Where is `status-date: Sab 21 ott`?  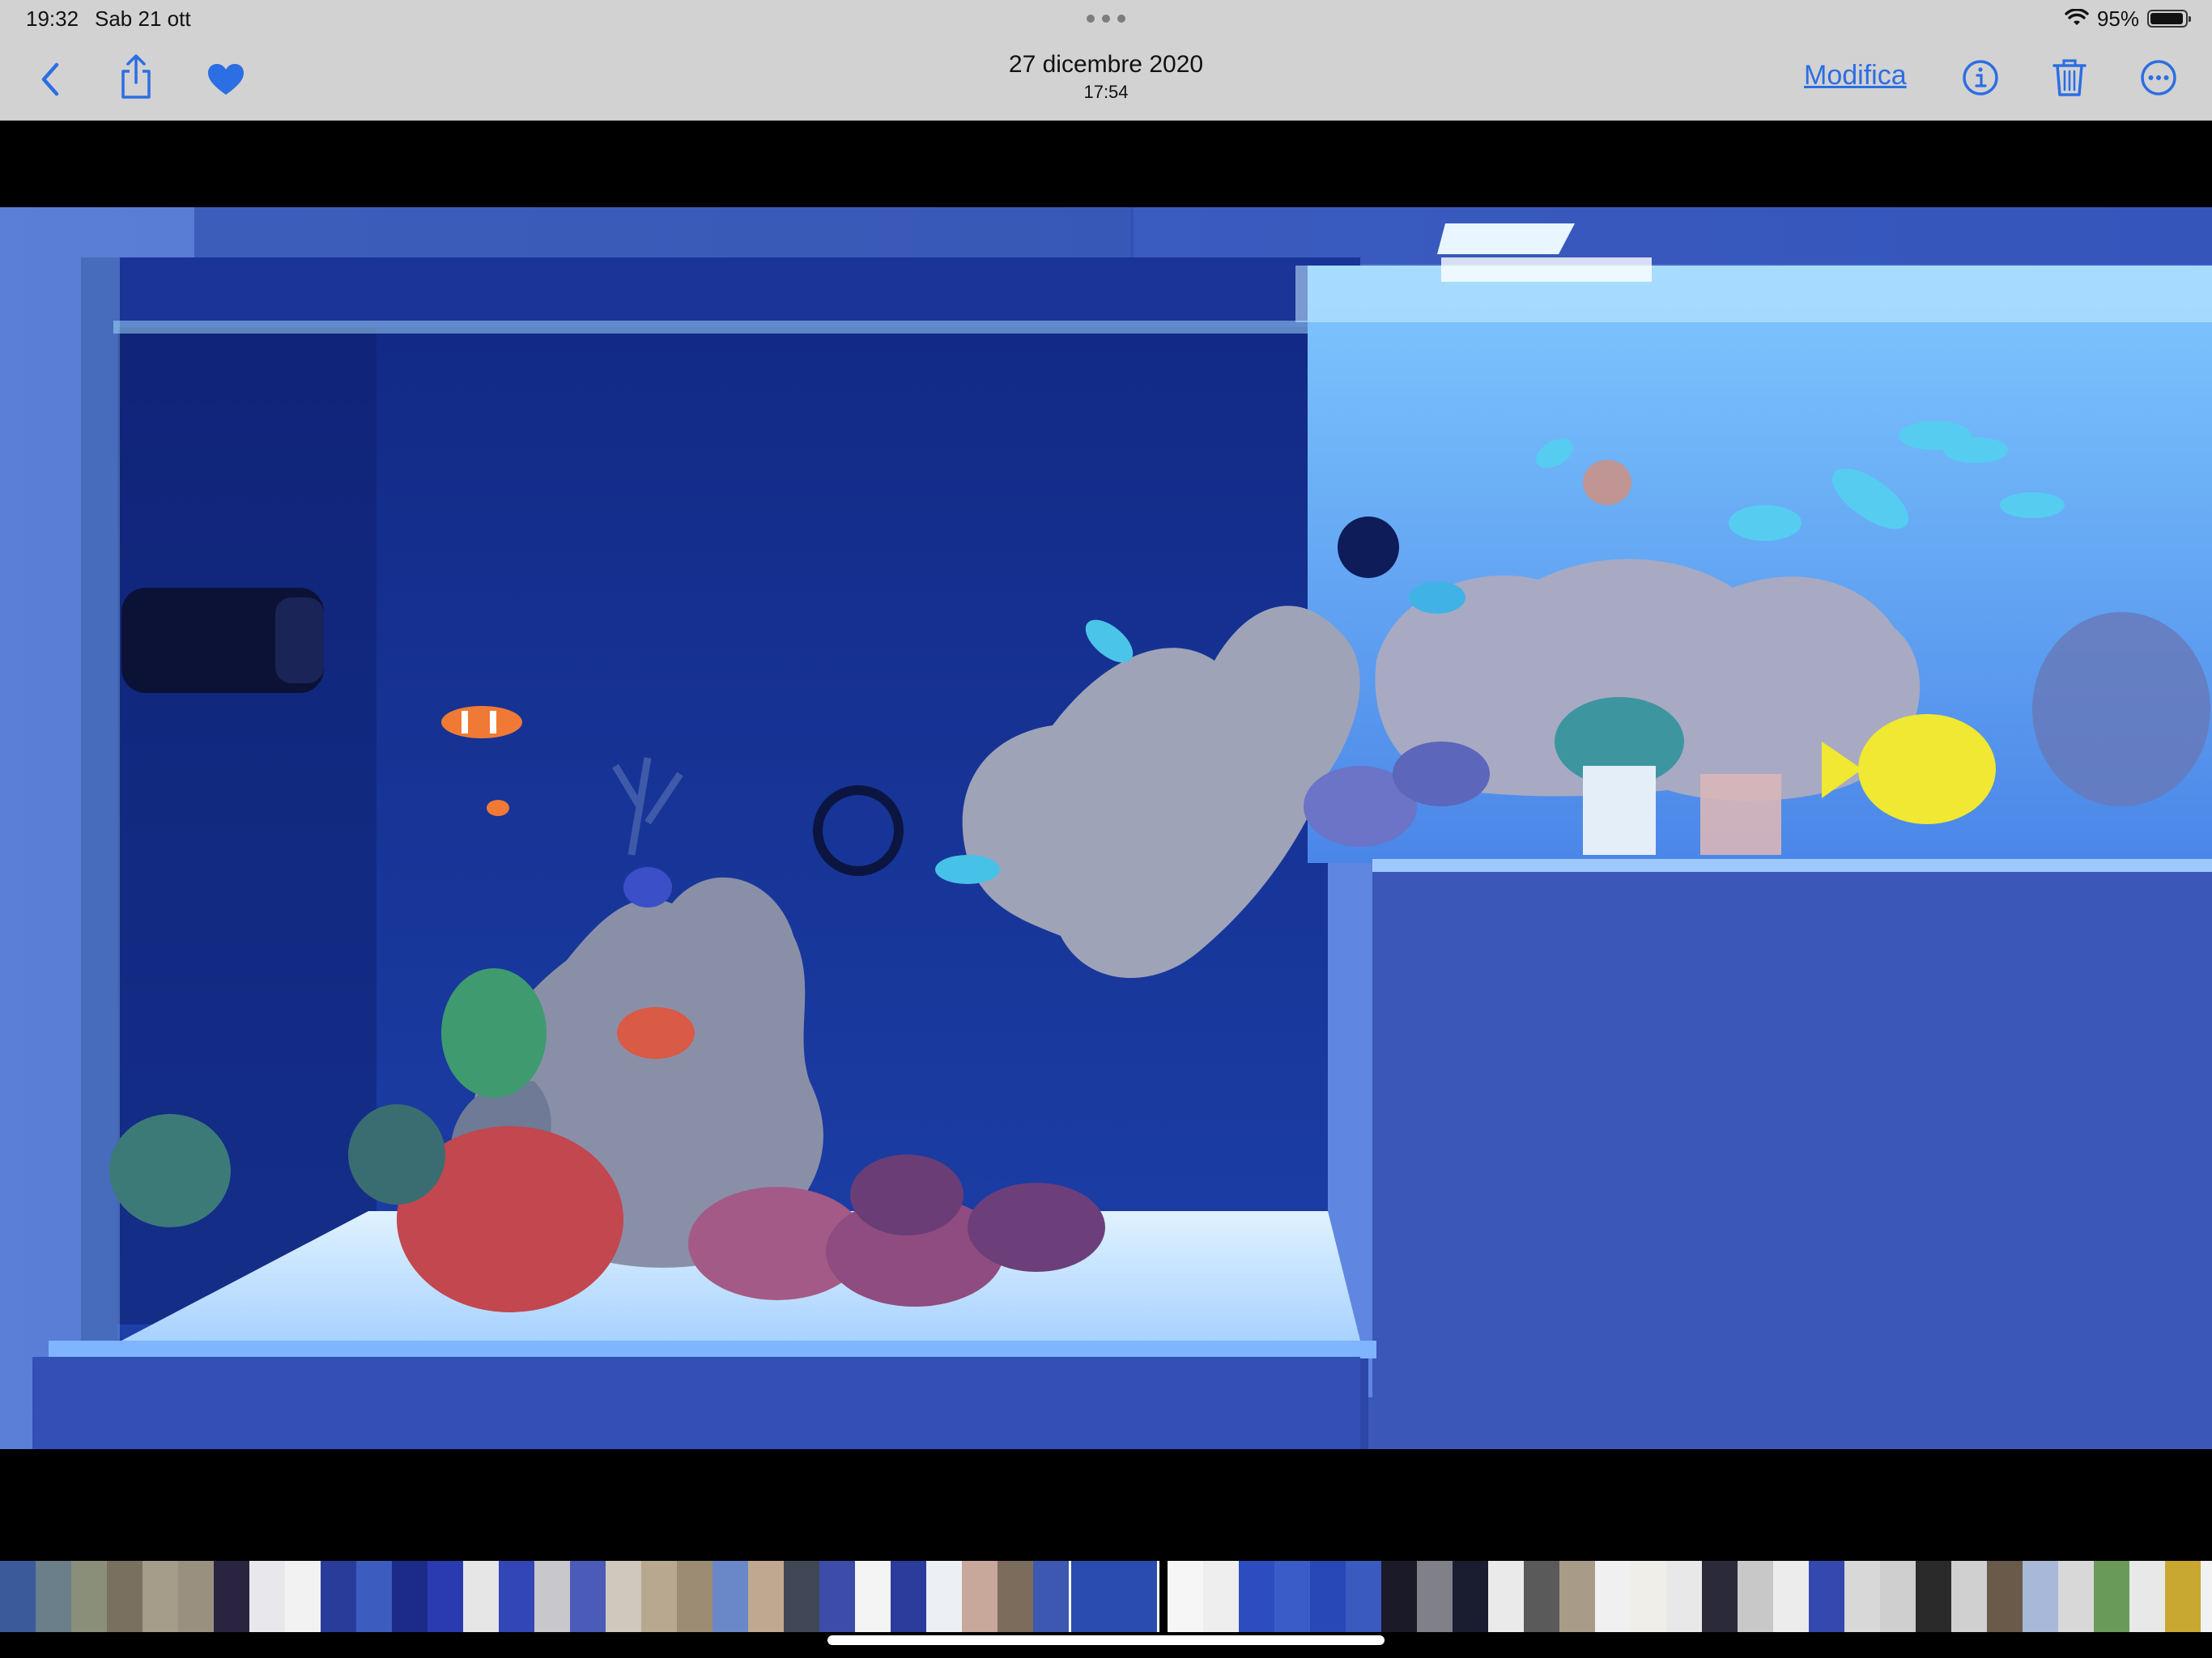 status-date: Sab 21 ott is located at coordinates (143, 18).